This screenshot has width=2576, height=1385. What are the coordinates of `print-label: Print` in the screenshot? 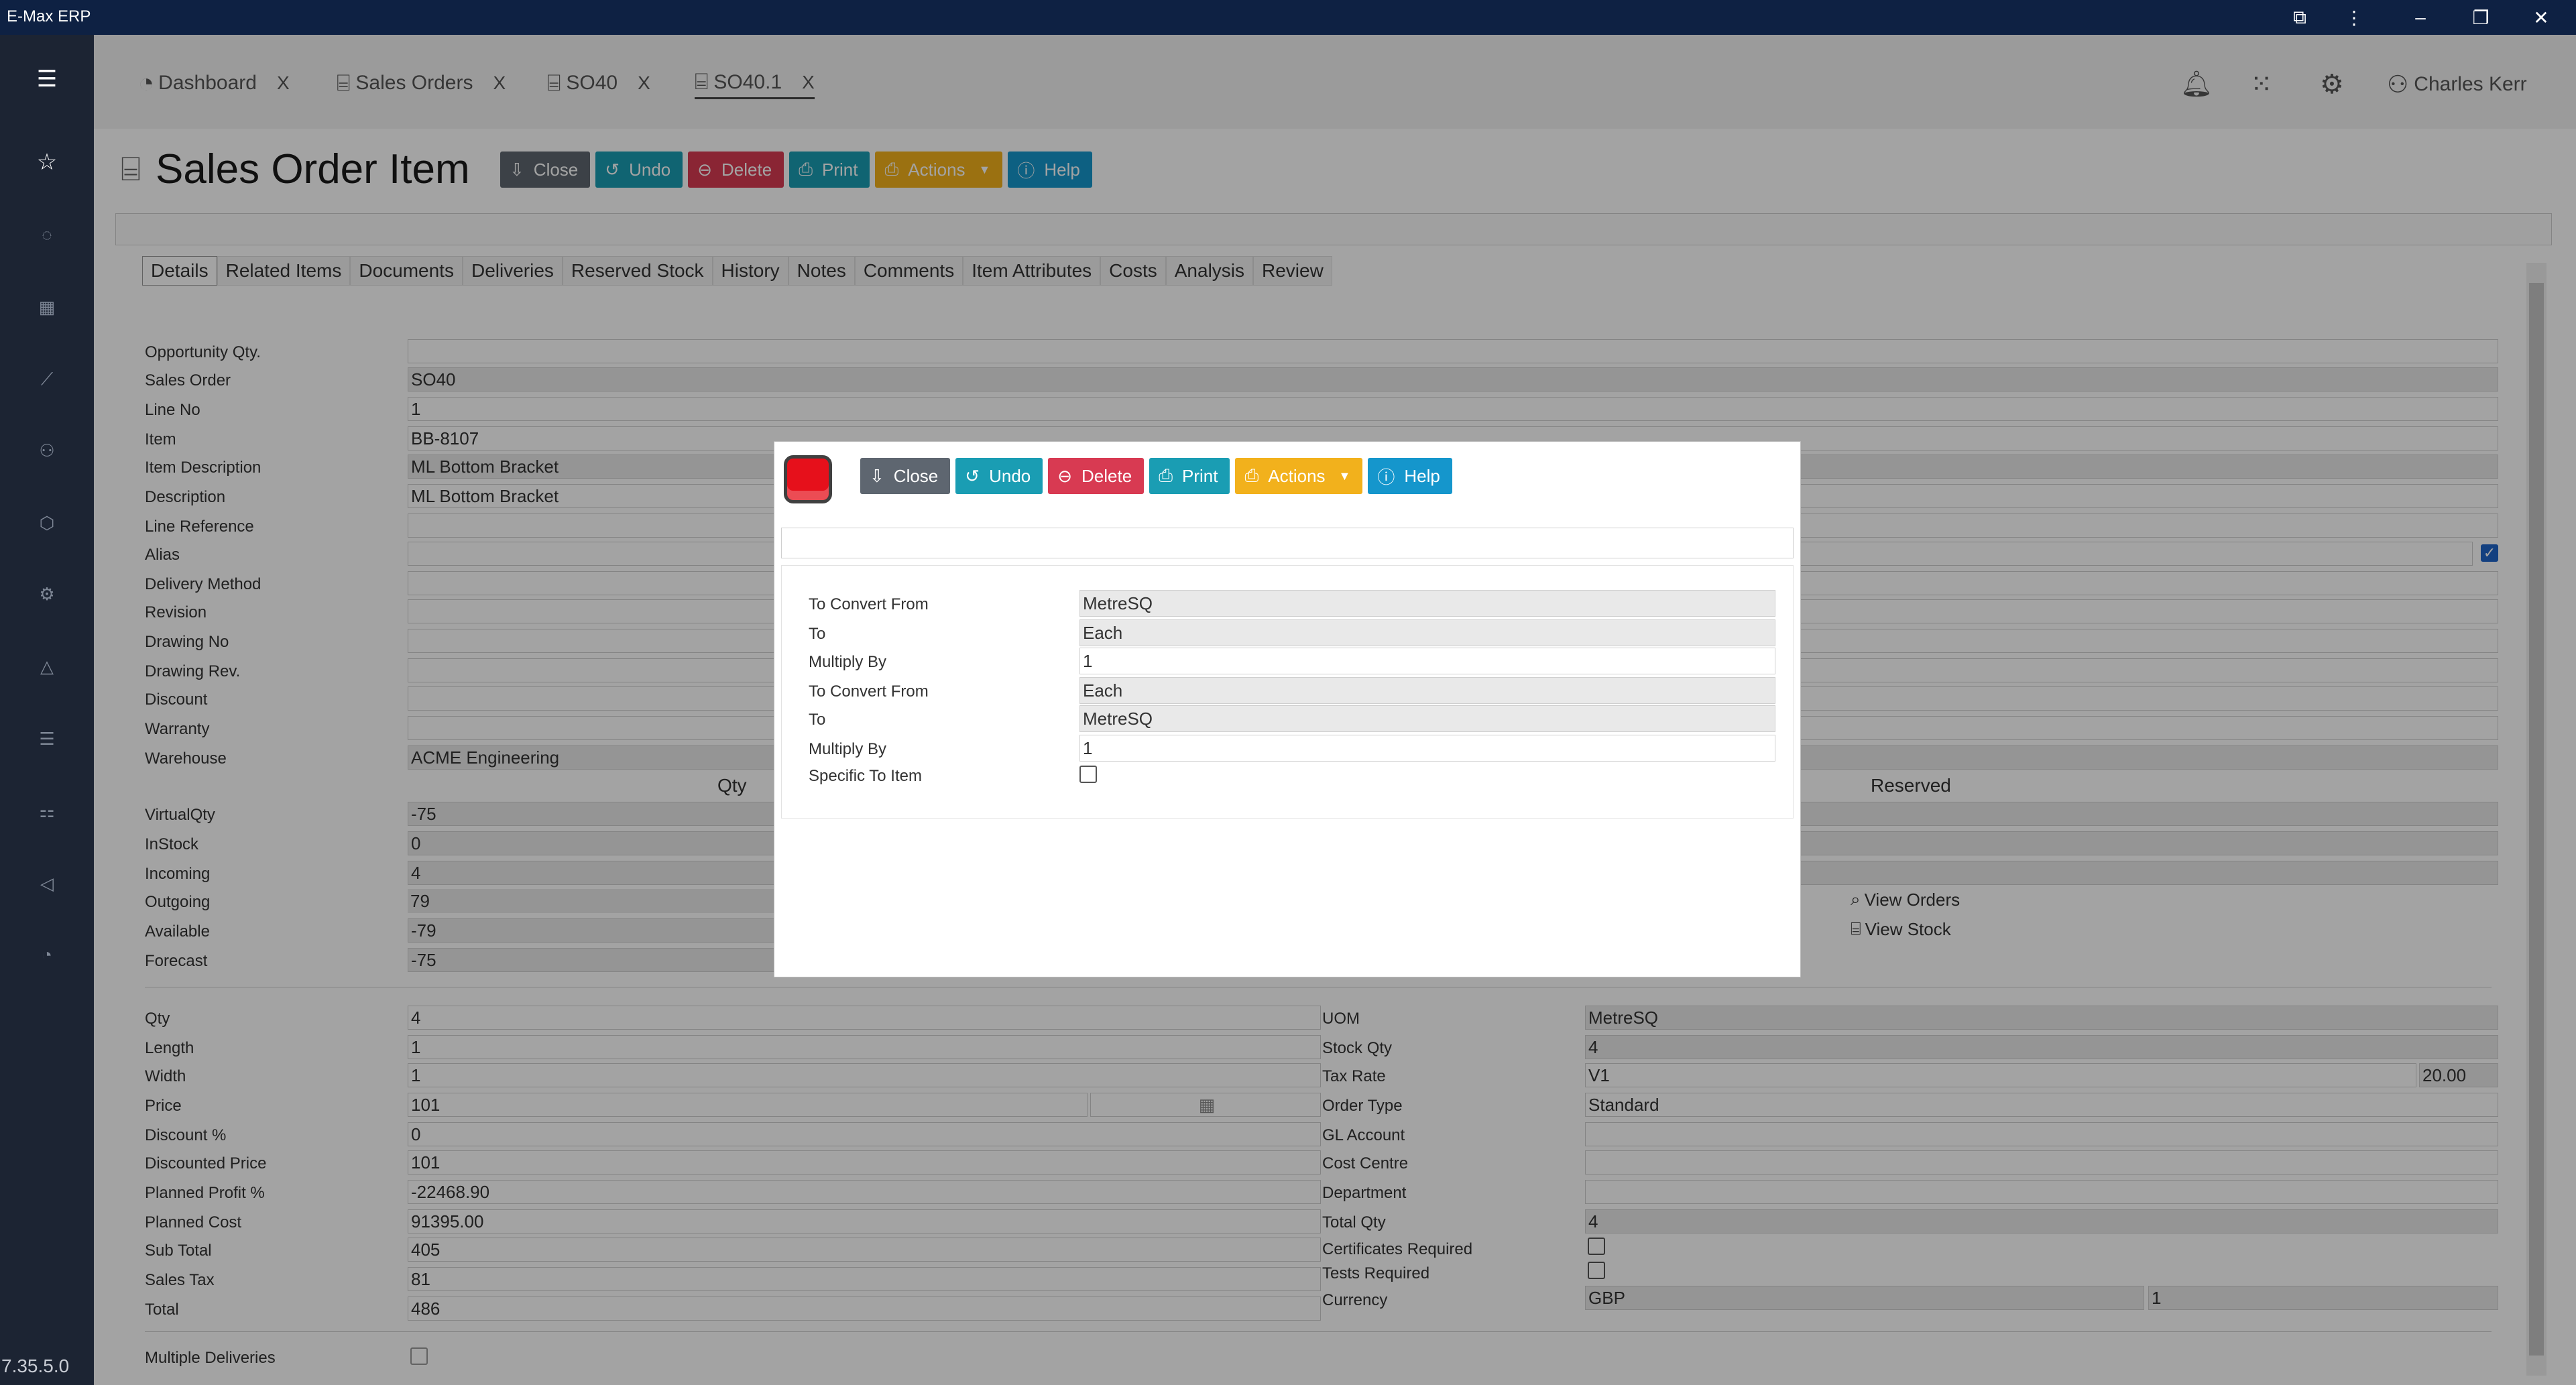 It's located at (1200, 476).